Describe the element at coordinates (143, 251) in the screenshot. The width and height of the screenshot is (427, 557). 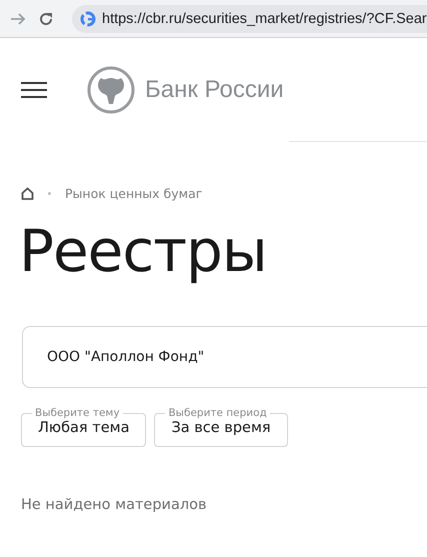
I see `page-title: Реестры` at that location.